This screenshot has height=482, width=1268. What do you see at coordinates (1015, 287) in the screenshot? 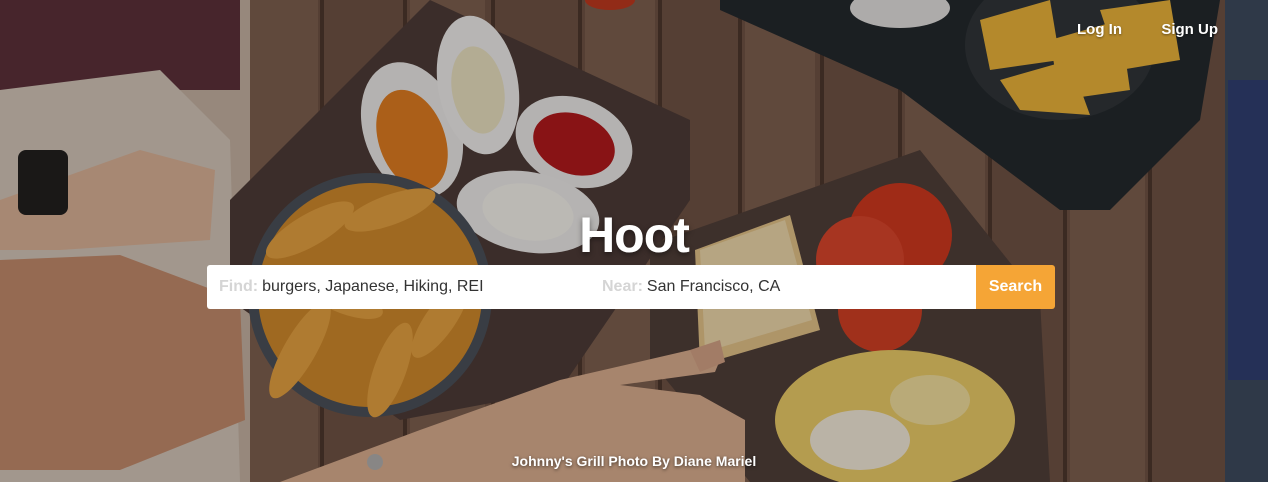
I see `search-button: Search` at bounding box center [1015, 287].